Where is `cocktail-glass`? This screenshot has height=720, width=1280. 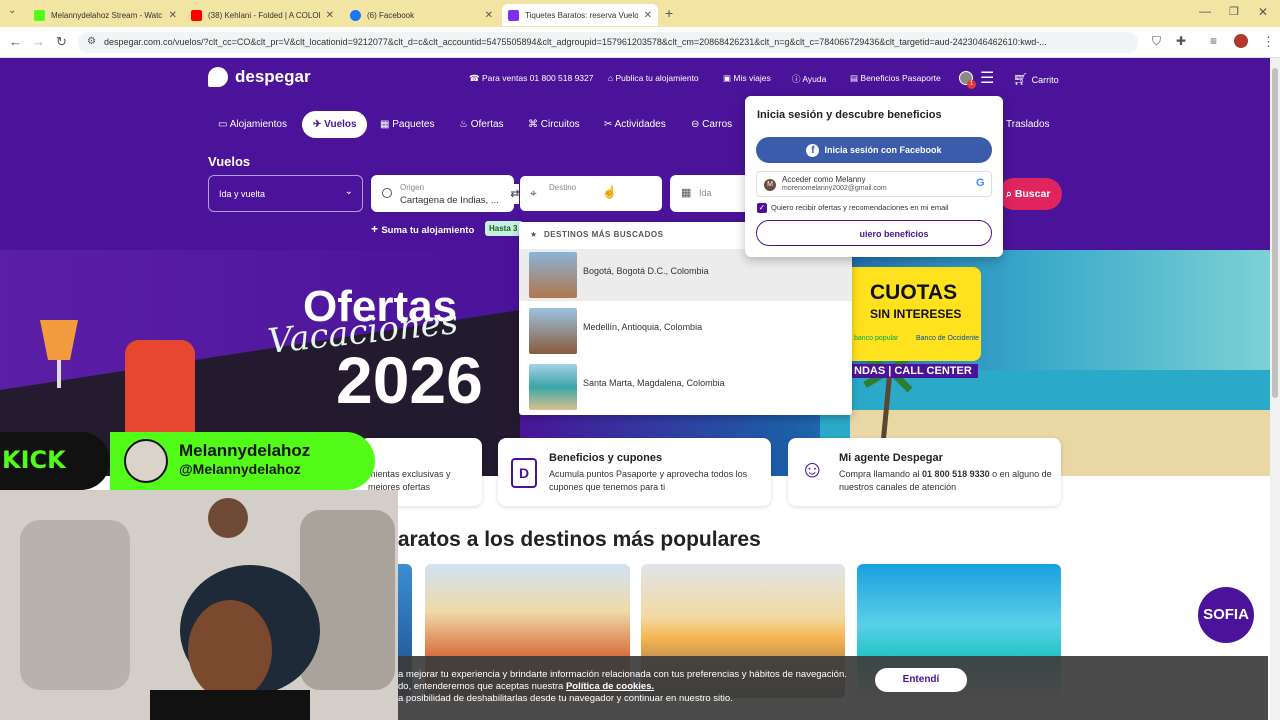
cocktail-glass is located at coordinates (59, 340).